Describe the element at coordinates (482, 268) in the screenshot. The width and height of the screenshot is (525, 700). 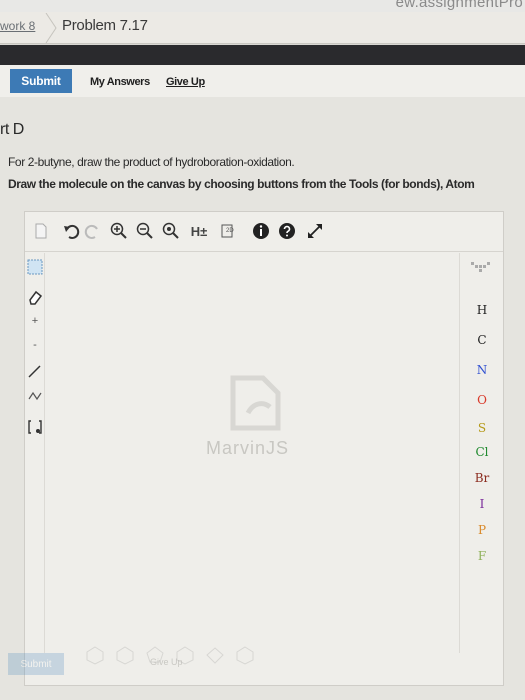
I see `periodic-table-icon` at that location.